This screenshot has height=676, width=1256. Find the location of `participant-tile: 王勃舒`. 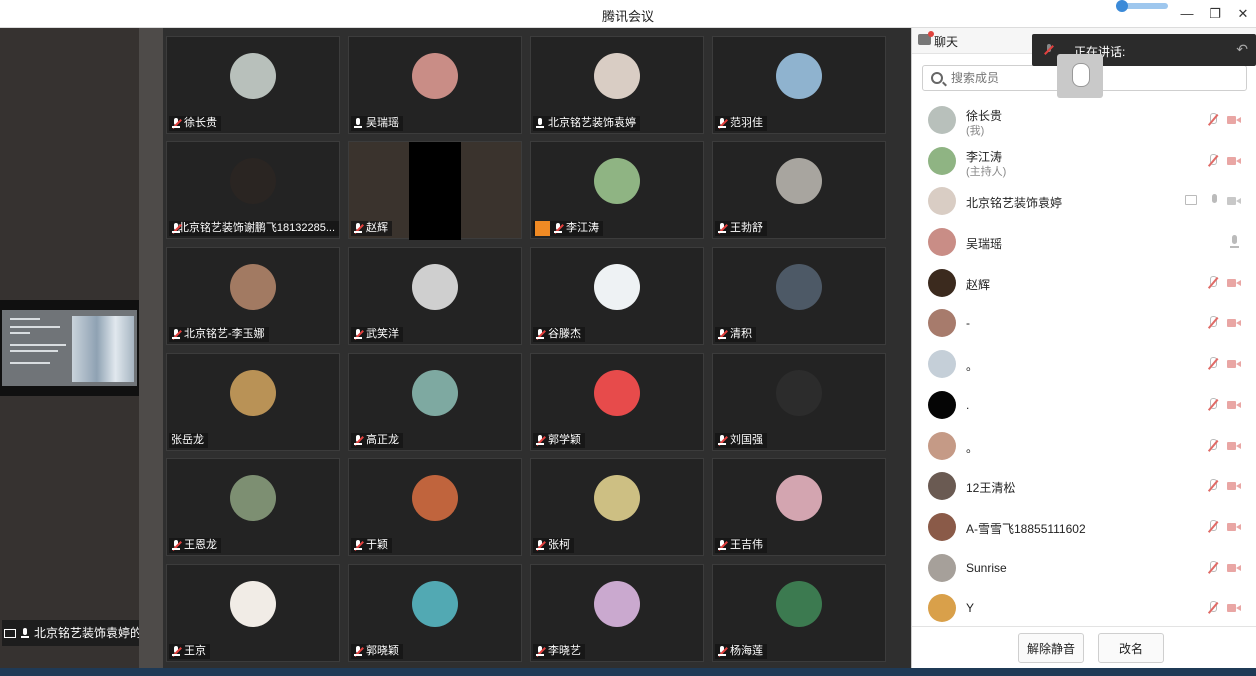

participant-tile: 王勃舒 is located at coordinates (799, 190).